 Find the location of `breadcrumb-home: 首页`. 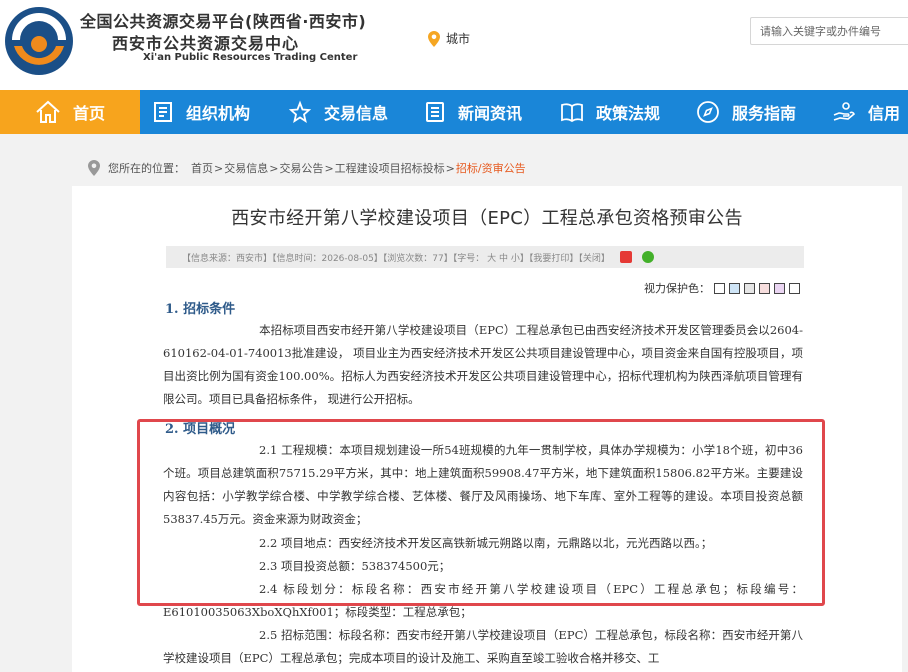

breadcrumb-home: 首页 is located at coordinates (202, 168).